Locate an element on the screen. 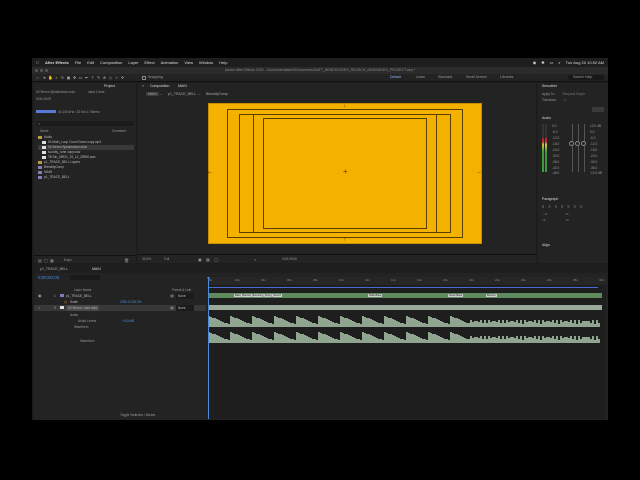  audio-panel-title: Audio is located at coordinates (546, 118).